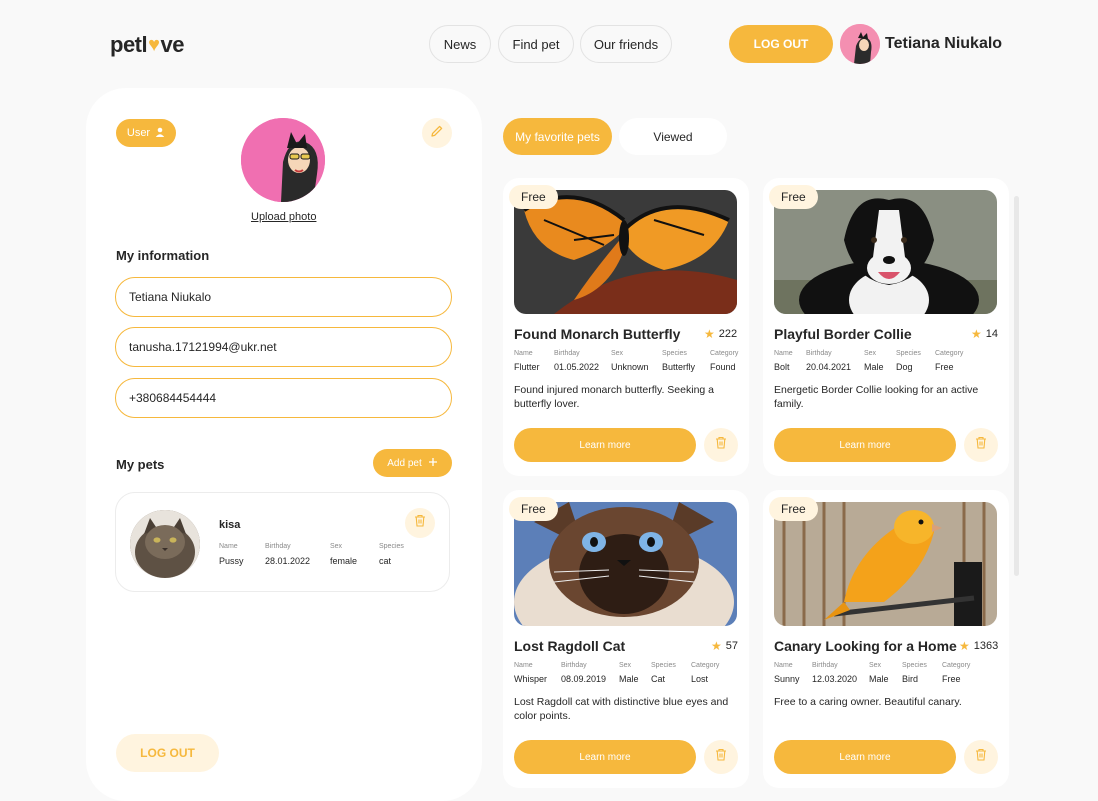  What do you see at coordinates (673, 136) in the screenshot?
I see `tab-viewed: Viewed` at bounding box center [673, 136].